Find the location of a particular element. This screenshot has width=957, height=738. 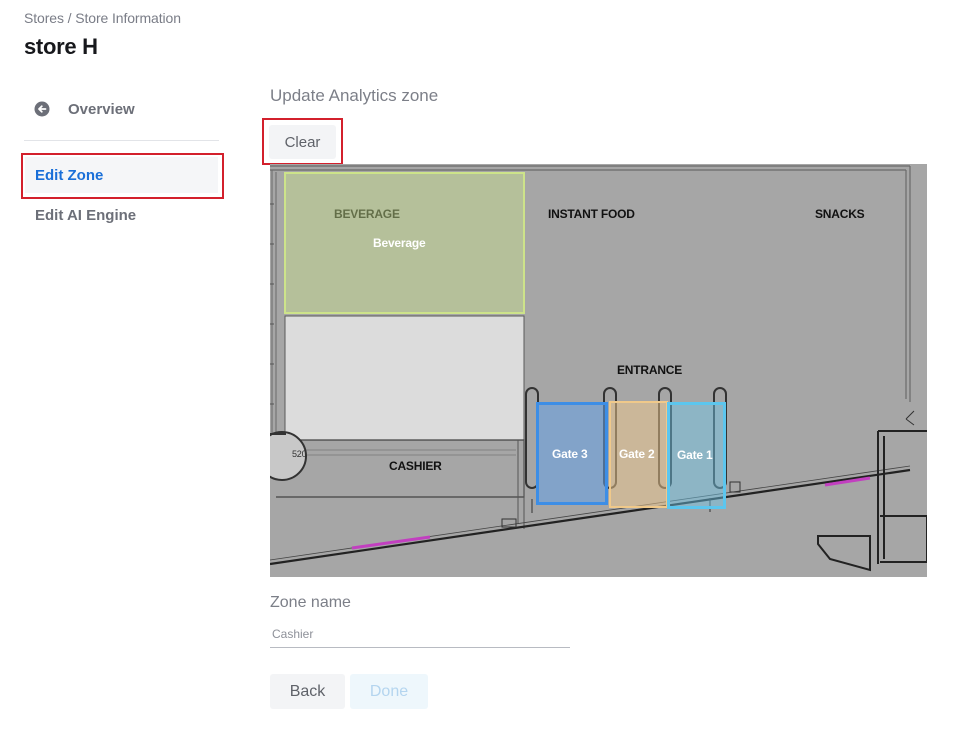

zone-label: Gate 3 is located at coordinates (570, 454).